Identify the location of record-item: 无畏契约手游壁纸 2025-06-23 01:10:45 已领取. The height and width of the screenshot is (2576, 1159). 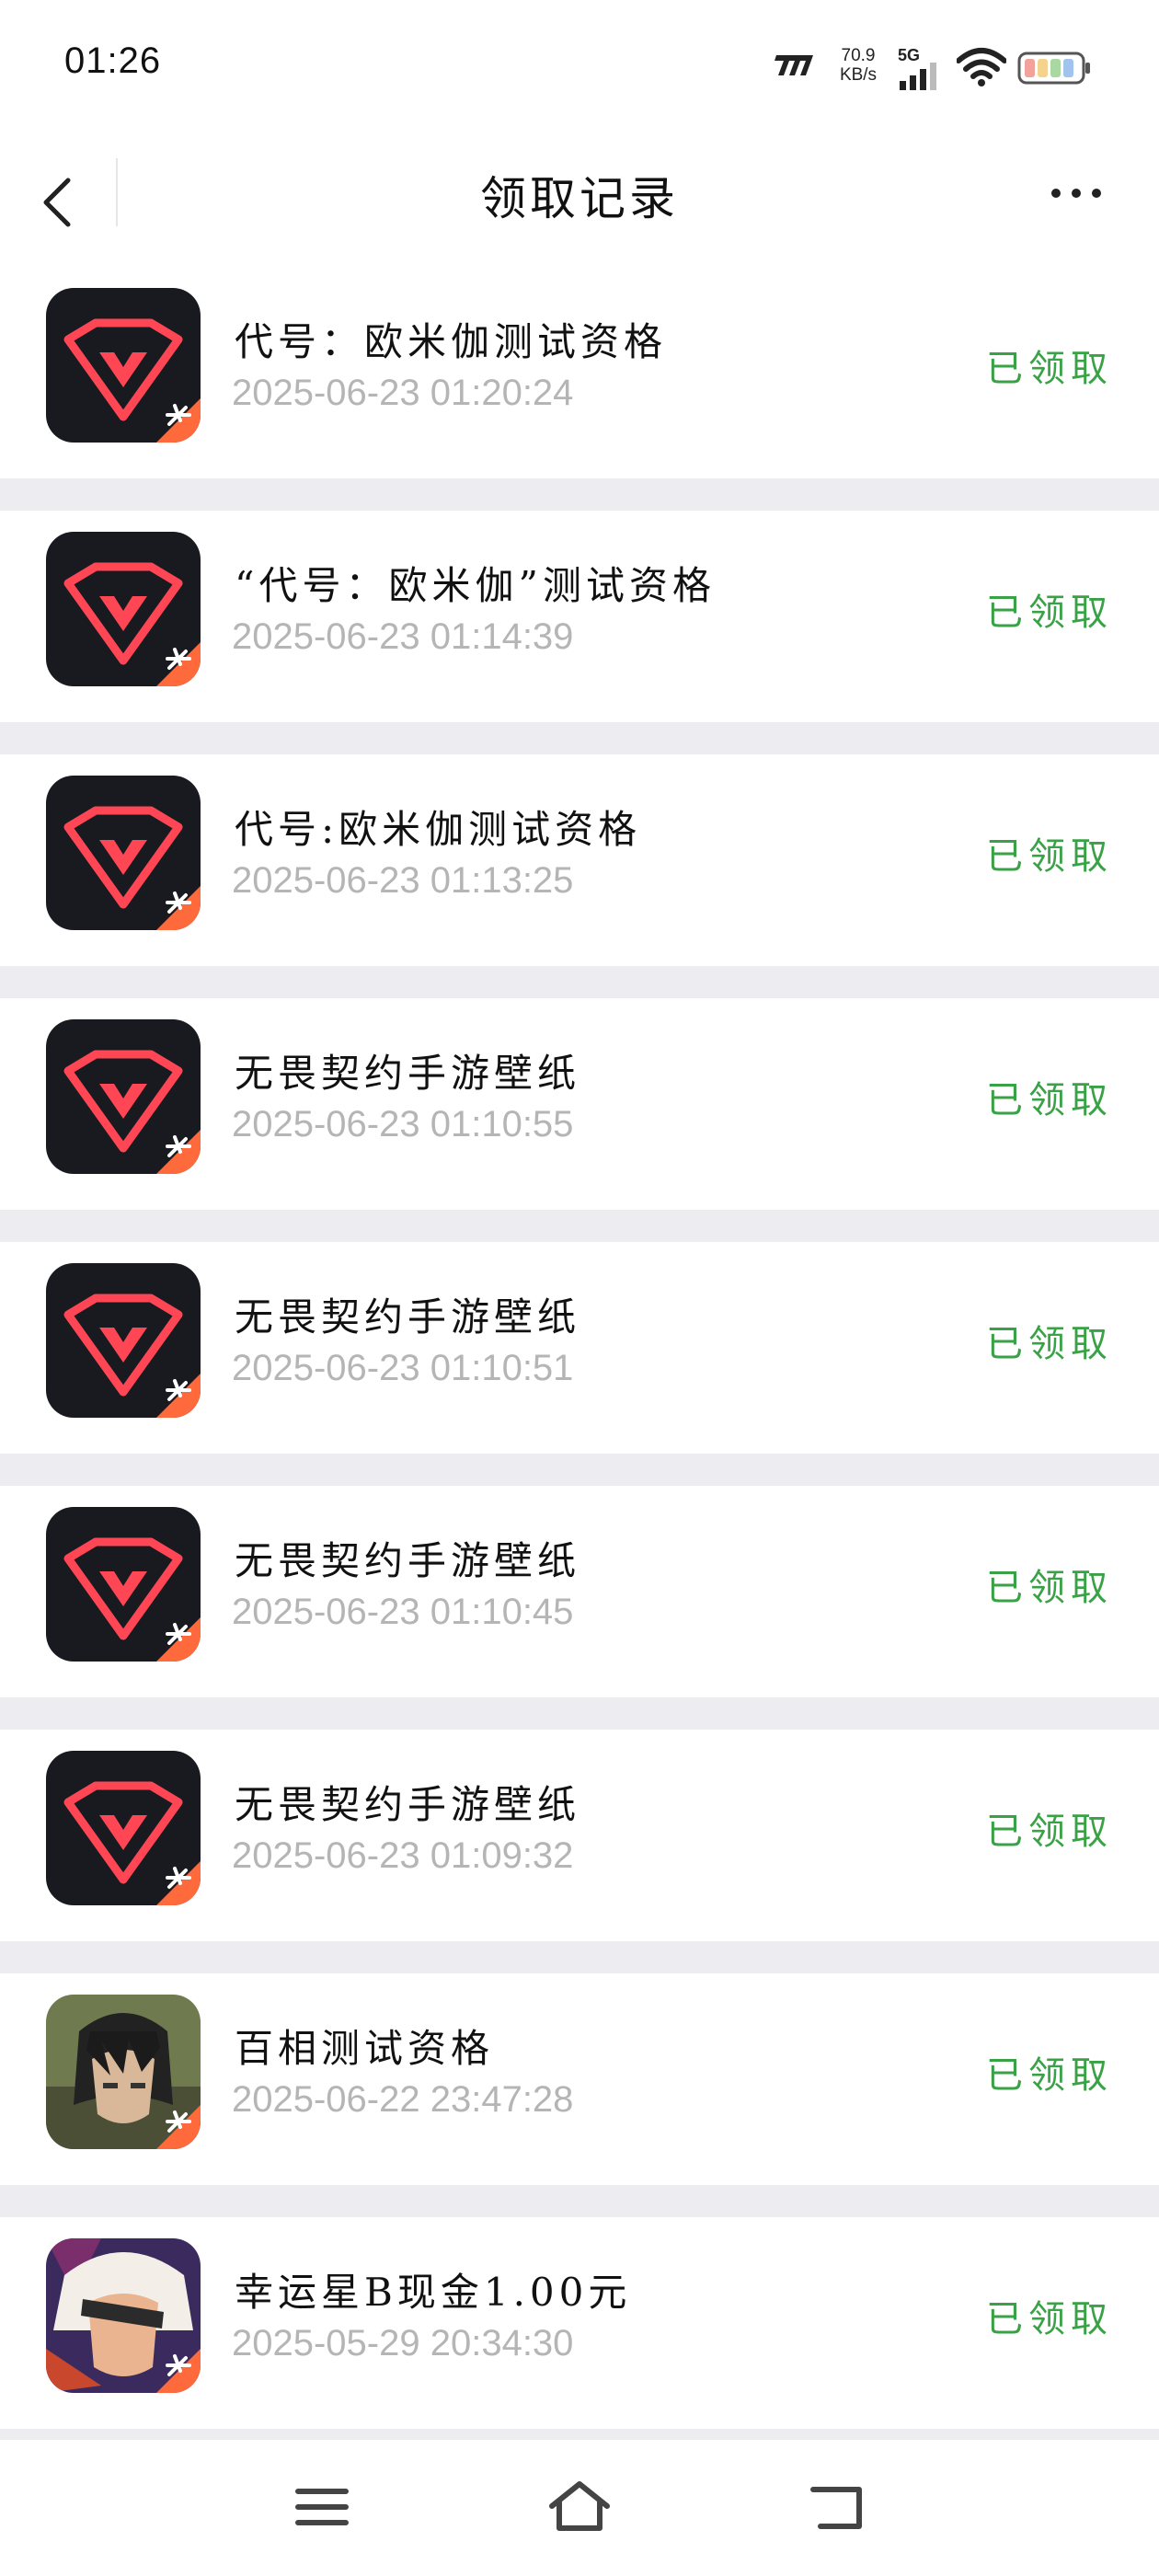
(579, 1591).